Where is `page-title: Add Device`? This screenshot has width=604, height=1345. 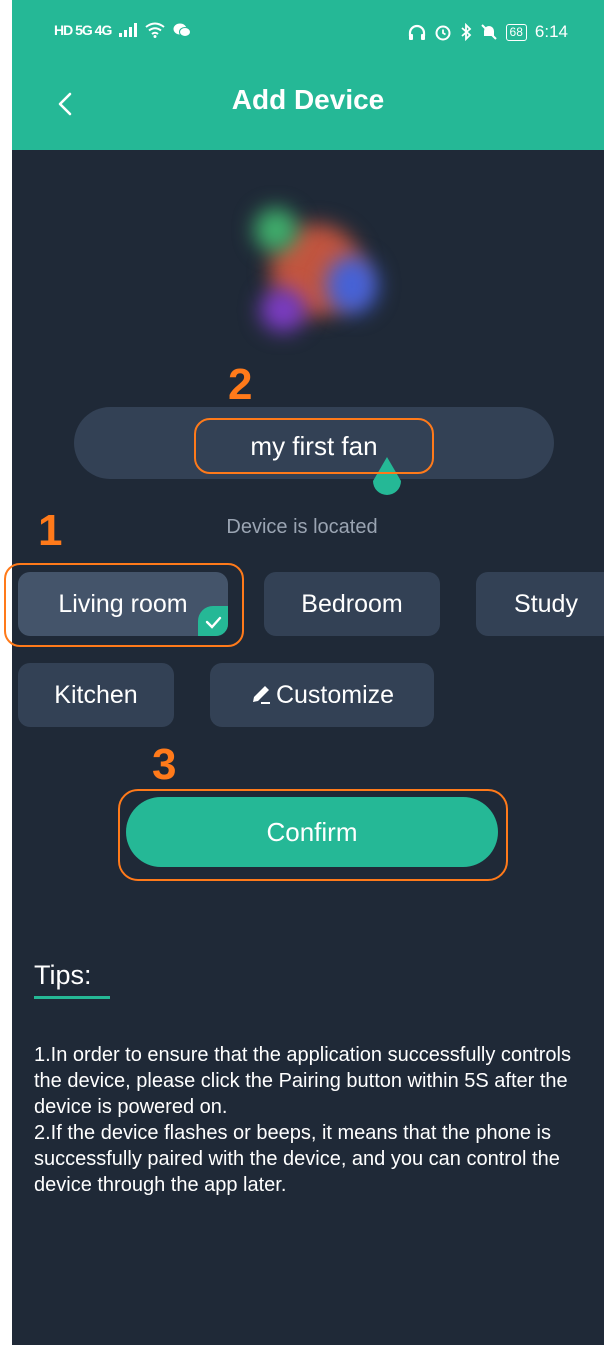
page-title: Add Device is located at coordinates (308, 99).